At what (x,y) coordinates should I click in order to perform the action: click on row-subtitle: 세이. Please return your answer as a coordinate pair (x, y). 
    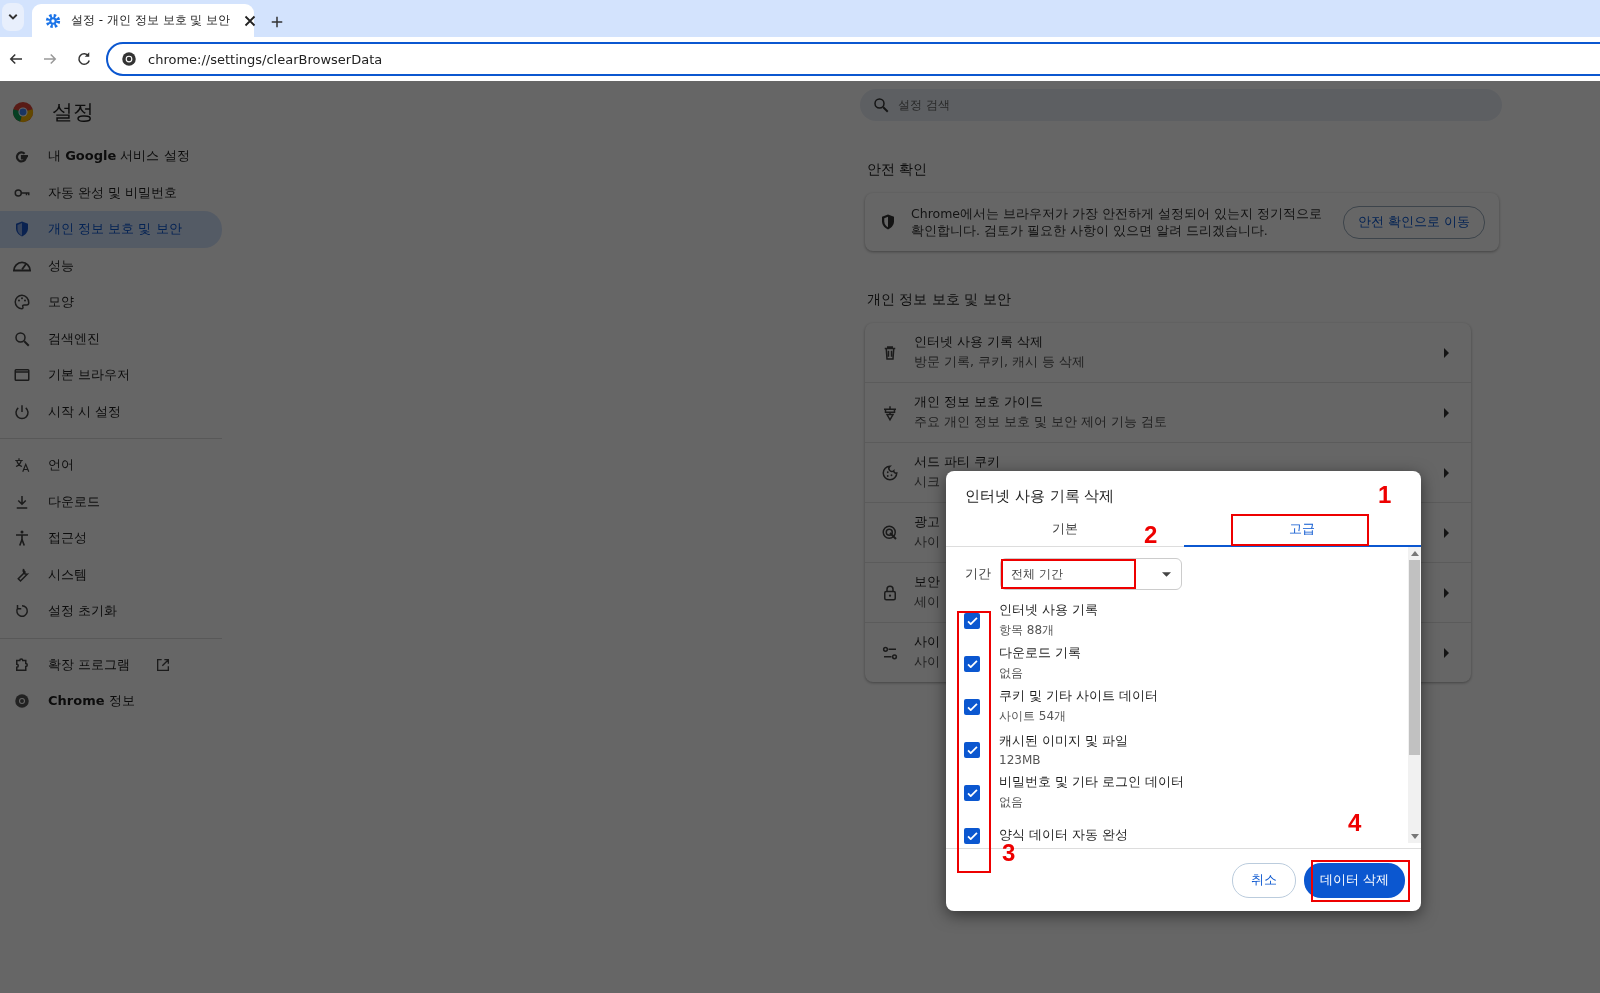
    Looking at the image, I should click on (927, 602).